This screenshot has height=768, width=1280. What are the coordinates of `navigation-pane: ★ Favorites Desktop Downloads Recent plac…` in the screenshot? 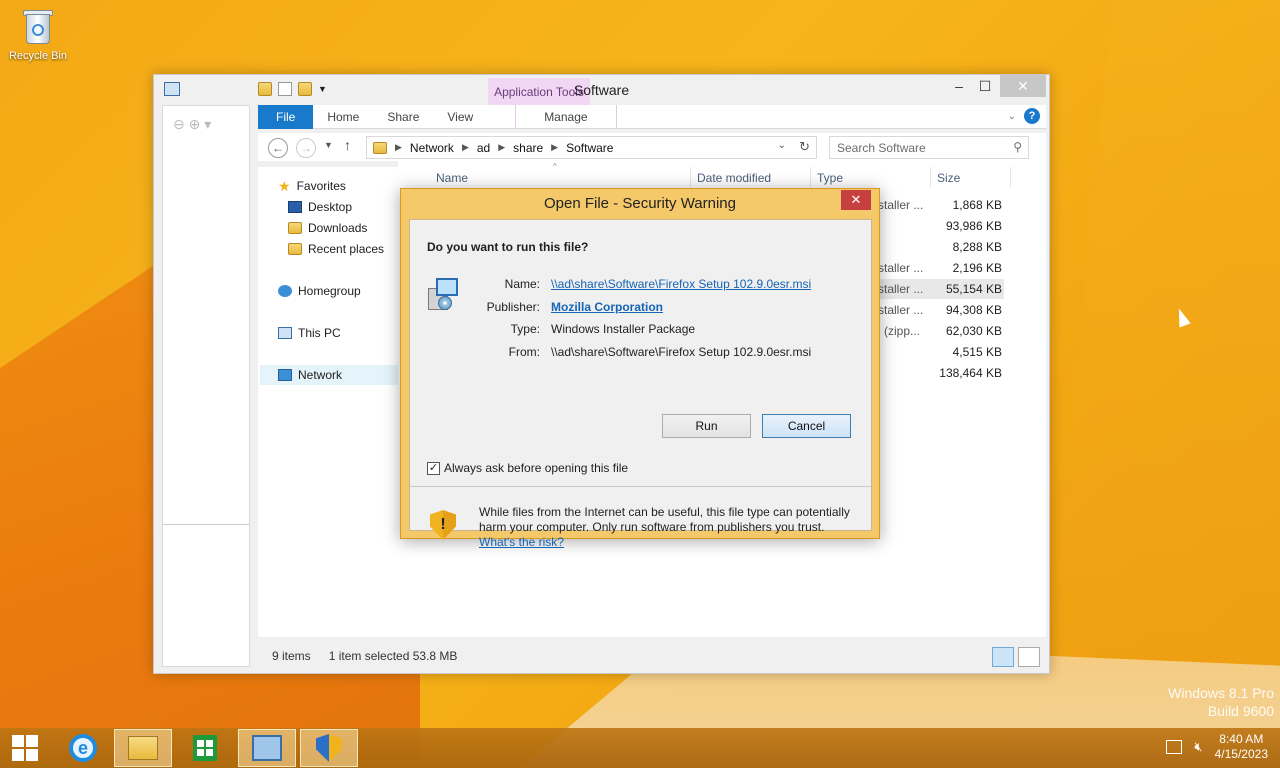 It's located at (328, 402).